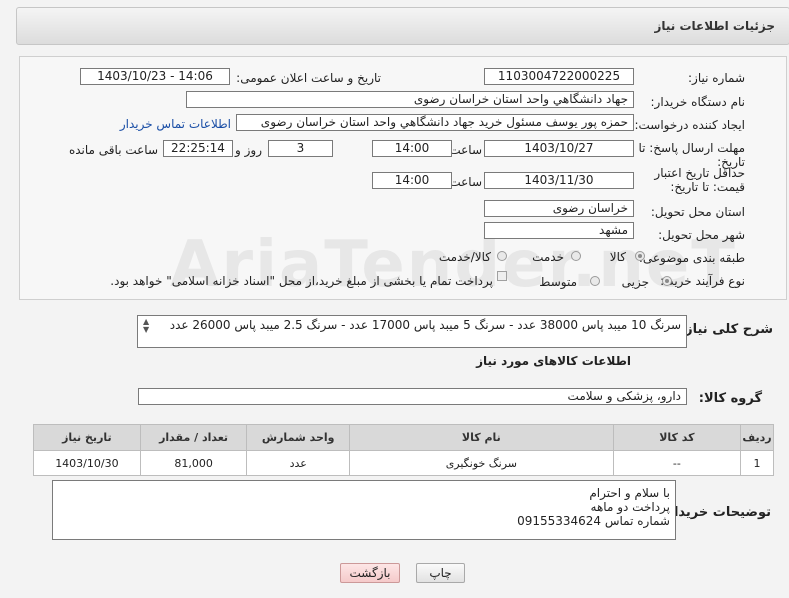 This screenshot has width=789, height=598. What do you see at coordinates (559, 148) in the screenshot?
I see `deadline-date-field: 1403/10/27` at bounding box center [559, 148].